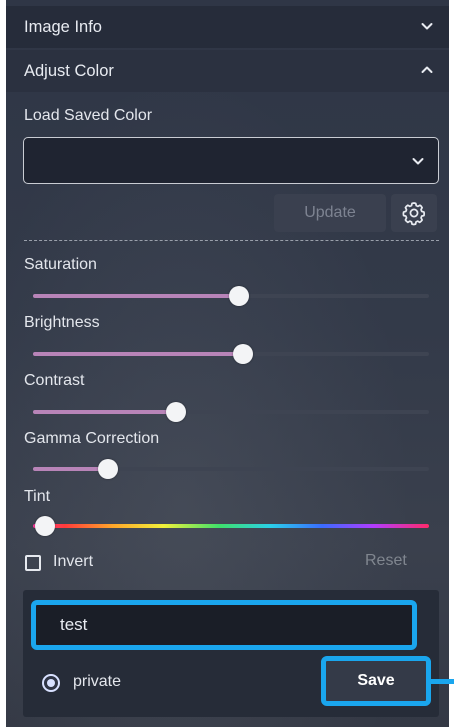 The width and height of the screenshot is (454, 727). What do you see at coordinates (51, 683) in the screenshot?
I see `private-radio` at bounding box center [51, 683].